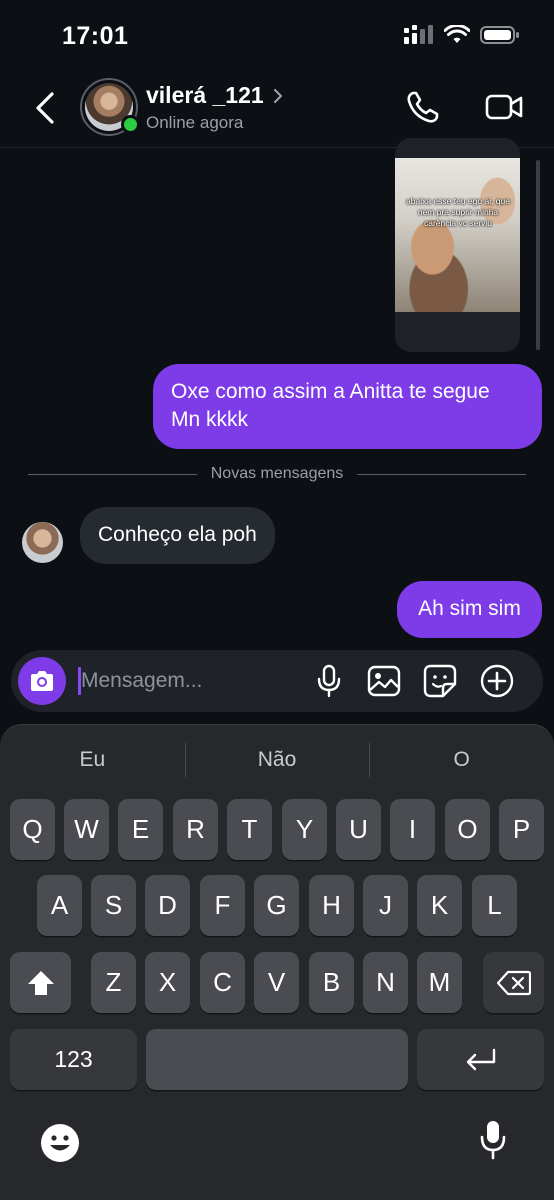 Image resolution: width=554 pixels, height=1200 pixels. I want to click on dictation-button, so click(493, 1140).